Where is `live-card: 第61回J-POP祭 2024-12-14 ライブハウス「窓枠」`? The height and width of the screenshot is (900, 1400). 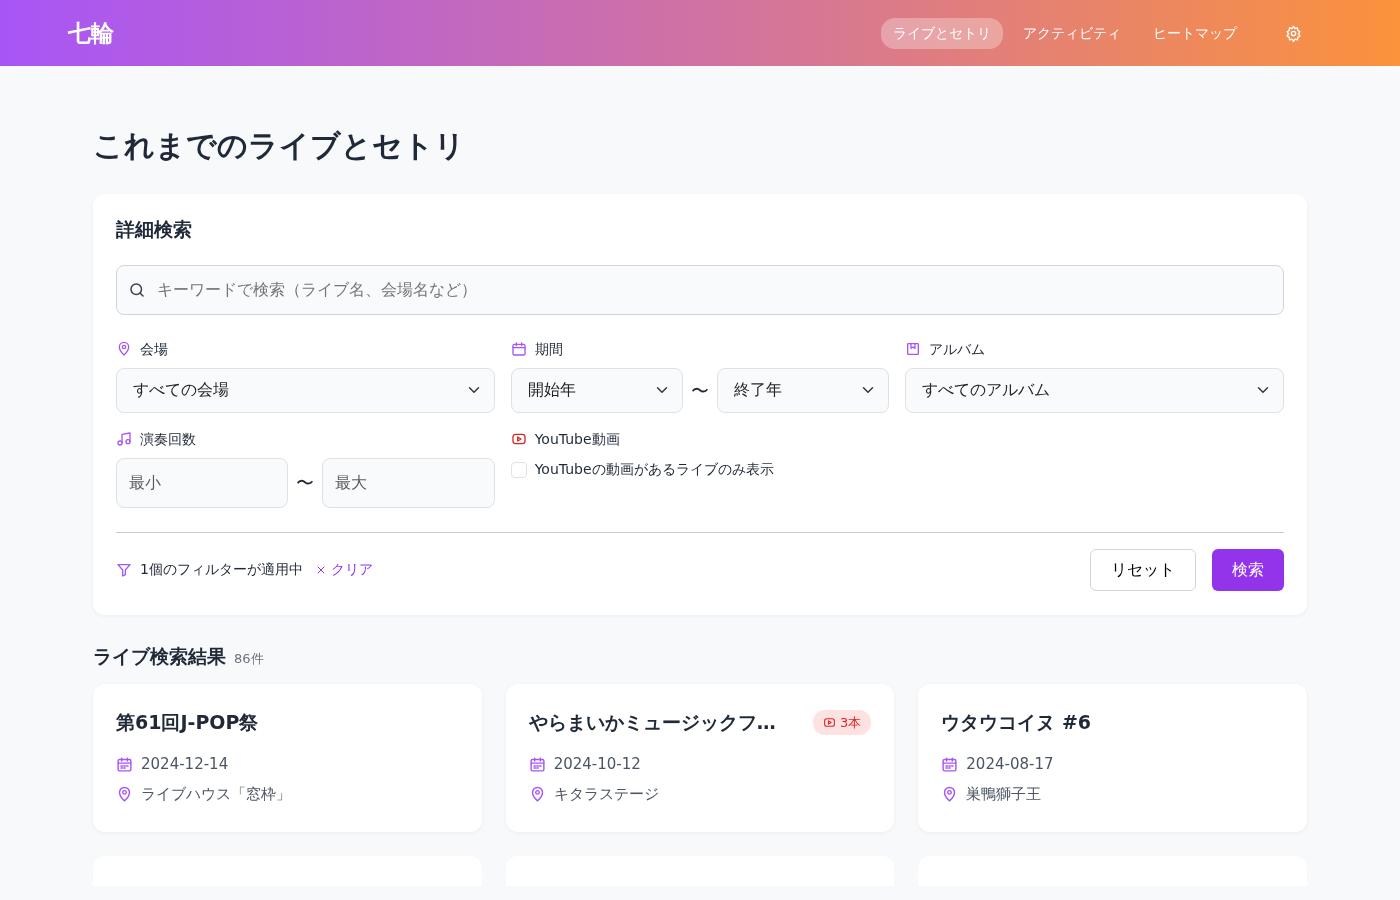
live-card: 第61回J-POP祭 2024-12-14 ライブハウス「窓枠」 is located at coordinates (287, 758).